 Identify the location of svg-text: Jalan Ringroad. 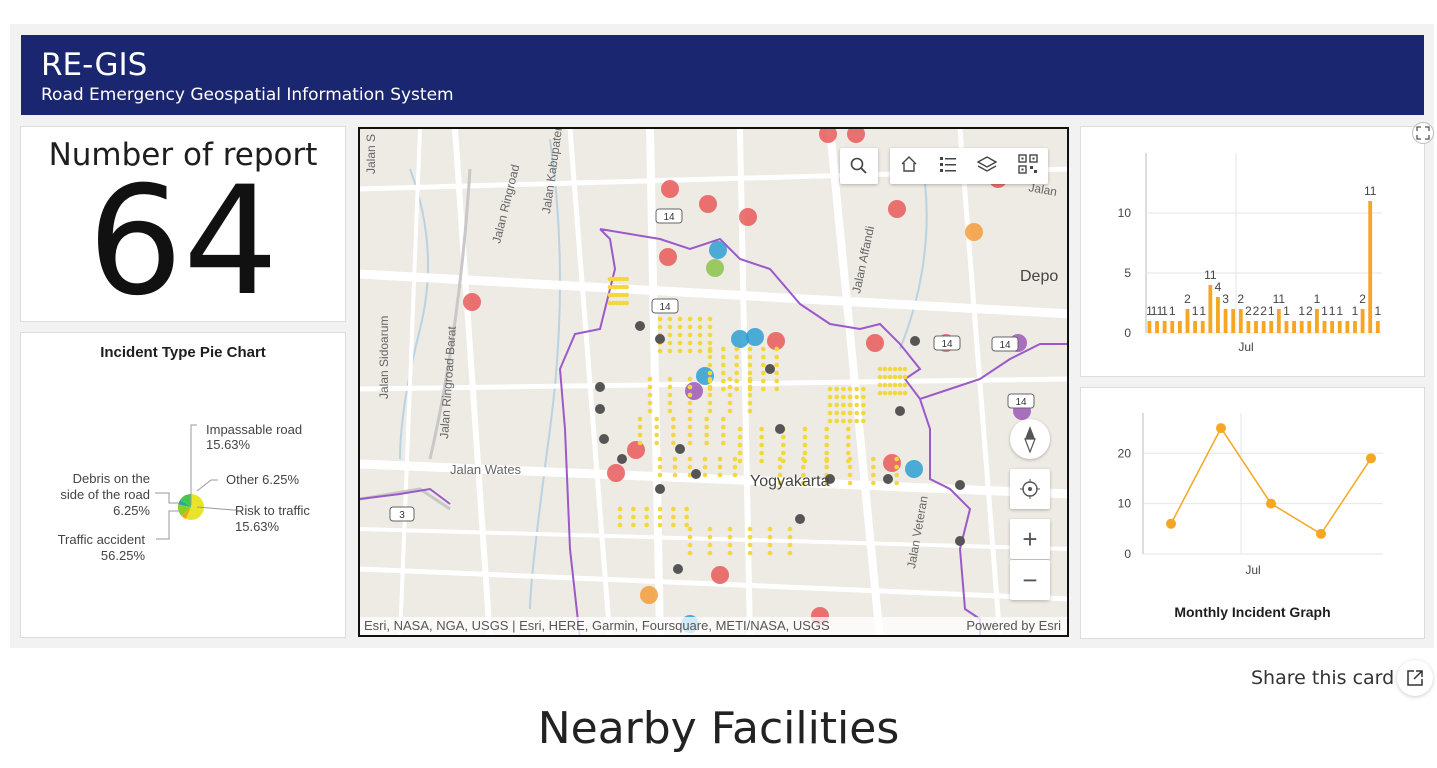
(505, 204).